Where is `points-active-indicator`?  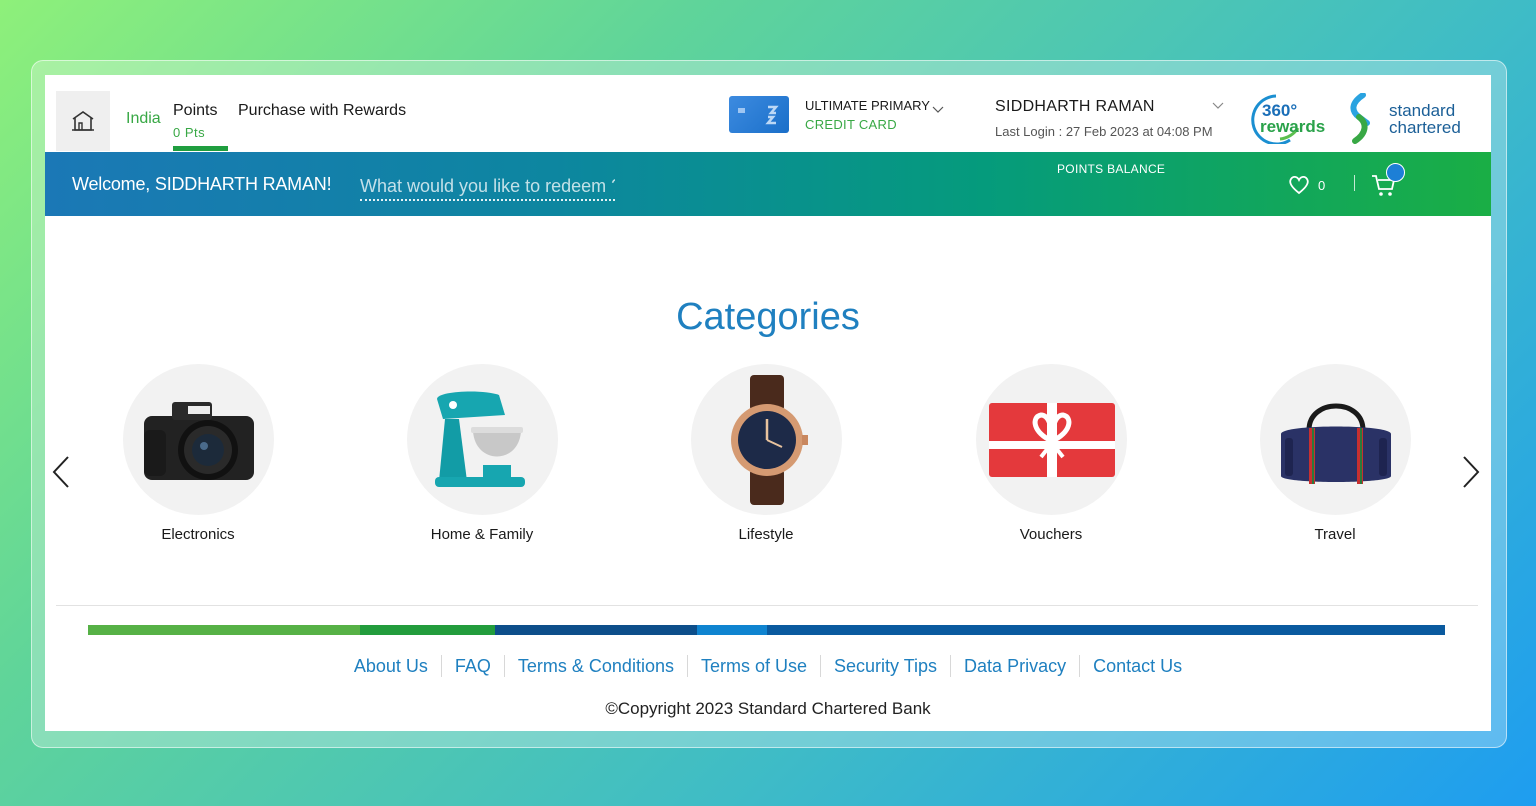
points-active-indicator is located at coordinates (200, 148).